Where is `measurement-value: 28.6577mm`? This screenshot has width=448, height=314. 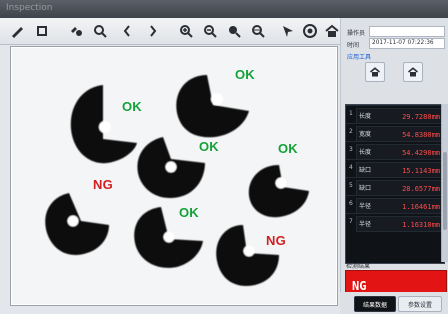 measurement-value: 28.6577mm is located at coordinates (421, 189).